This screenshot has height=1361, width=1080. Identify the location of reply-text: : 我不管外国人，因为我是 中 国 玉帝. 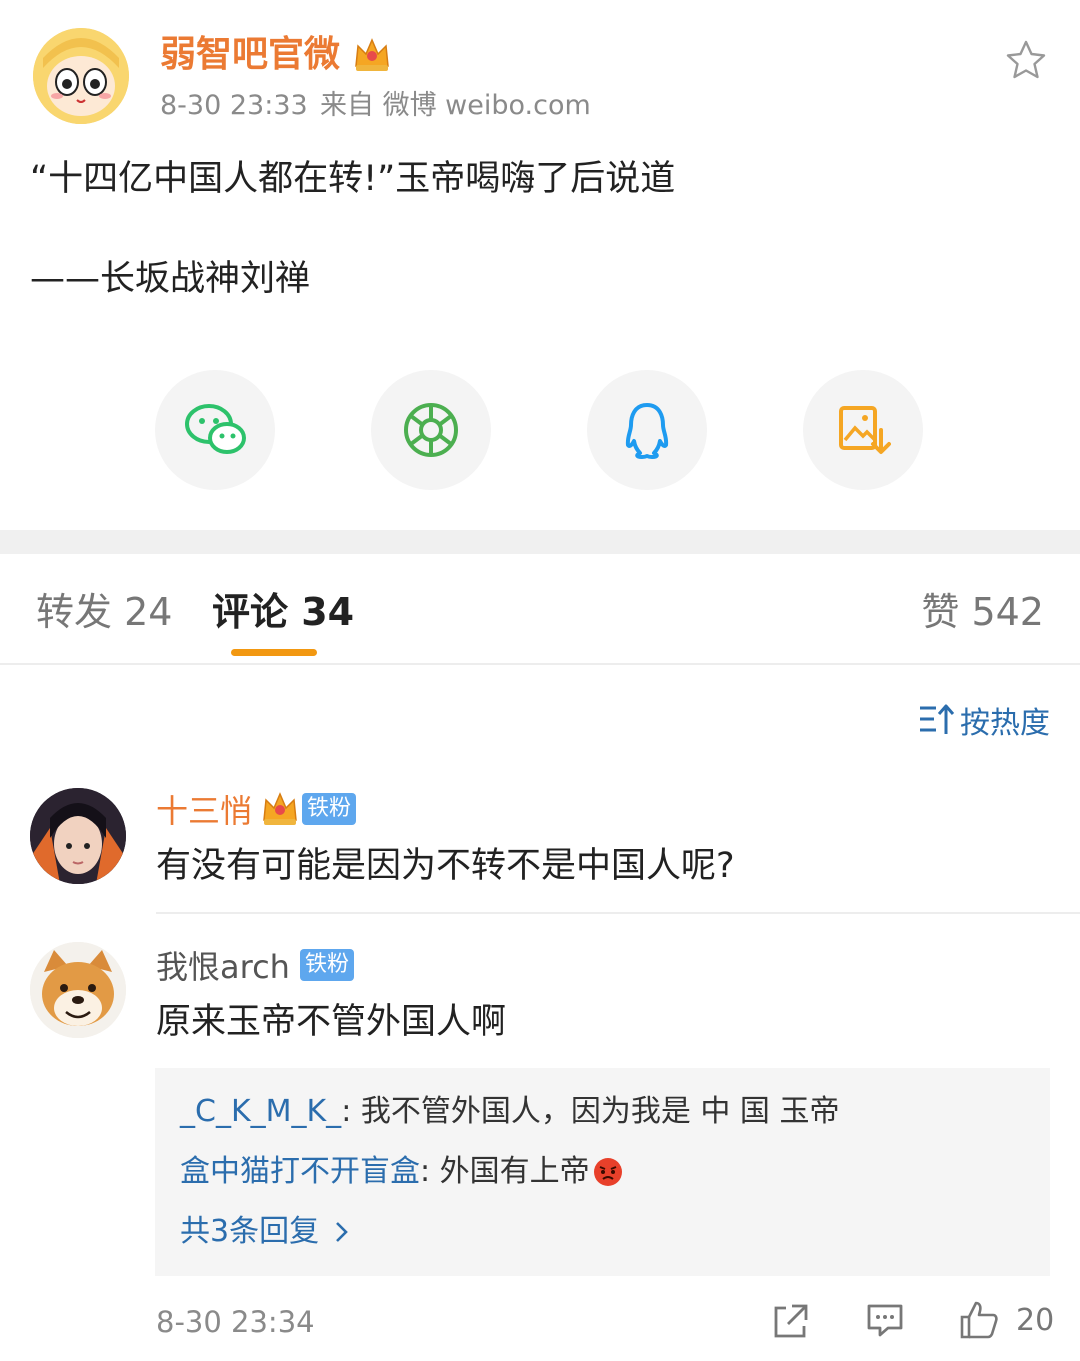
(590, 1111).